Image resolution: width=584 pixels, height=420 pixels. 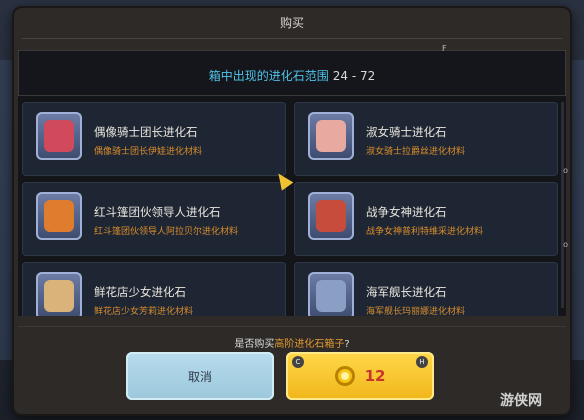 What do you see at coordinates (416, 311) in the screenshot?
I see `item-desc: 海军舰长玛丽娜进化材料` at bounding box center [416, 311].